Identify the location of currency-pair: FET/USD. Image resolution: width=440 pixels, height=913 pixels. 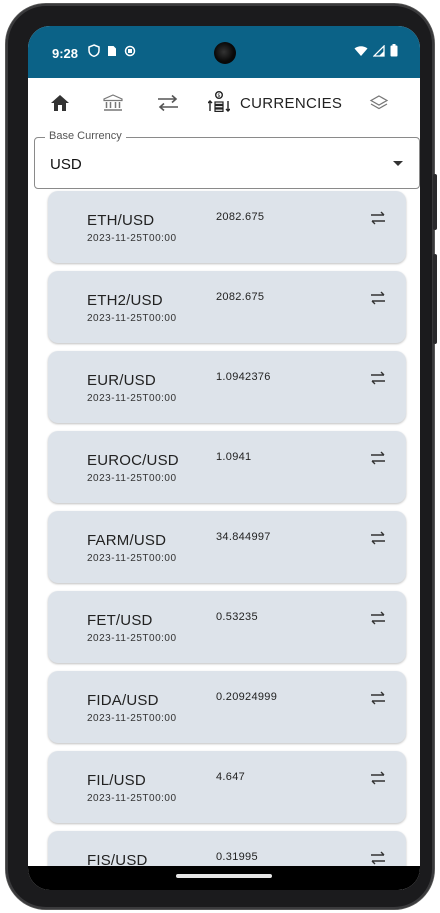
(120, 620).